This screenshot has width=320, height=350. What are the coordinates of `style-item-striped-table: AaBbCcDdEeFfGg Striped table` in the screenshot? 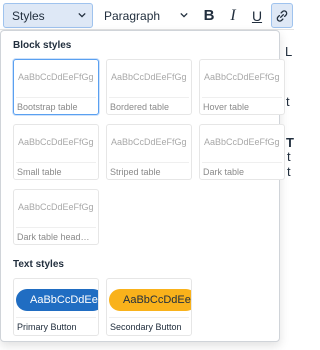 It's located at (149, 152).